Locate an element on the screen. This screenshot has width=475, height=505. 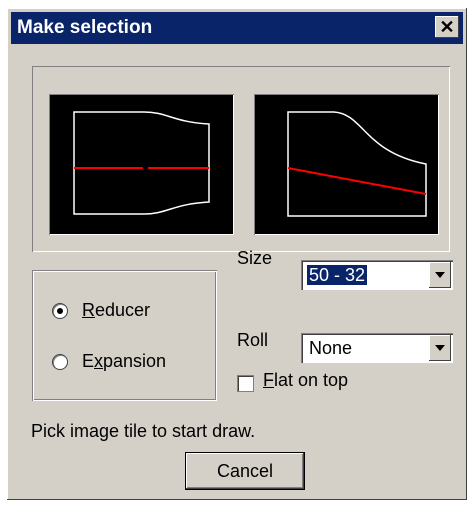
cancel-button: Cancel is located at coordinates (245, 471).